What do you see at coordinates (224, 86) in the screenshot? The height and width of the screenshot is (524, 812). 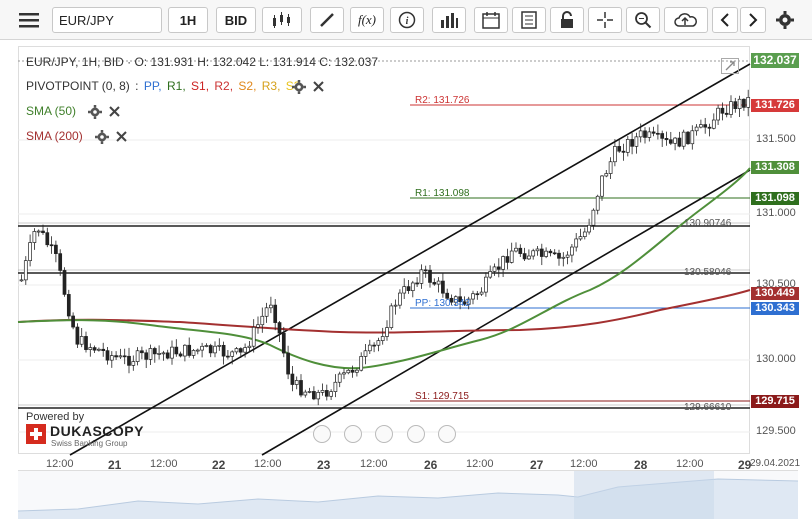 I see `pivot-r2: R2,` at bounding box center [224, 86].